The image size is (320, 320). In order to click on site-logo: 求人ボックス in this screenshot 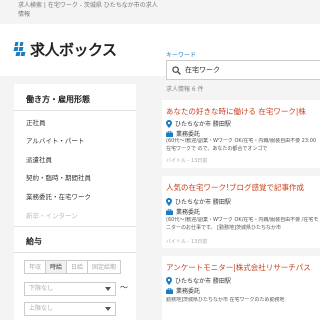, I will do `click(65, 49)`.